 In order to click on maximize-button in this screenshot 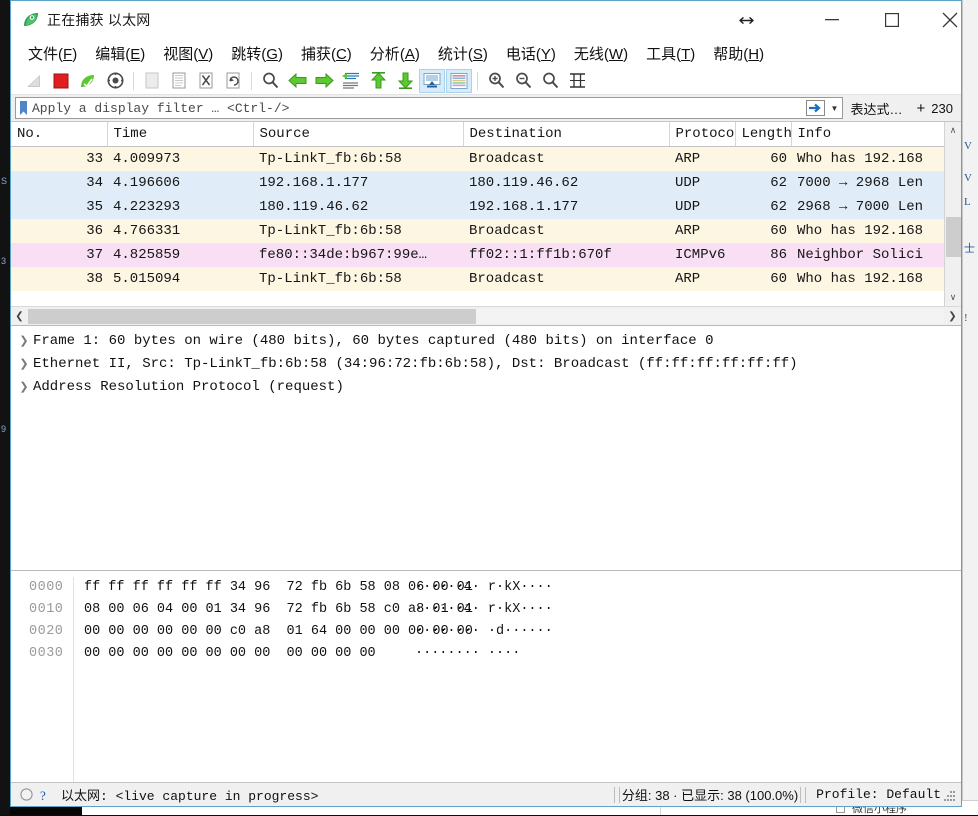, I will do `click(892, 20)`.